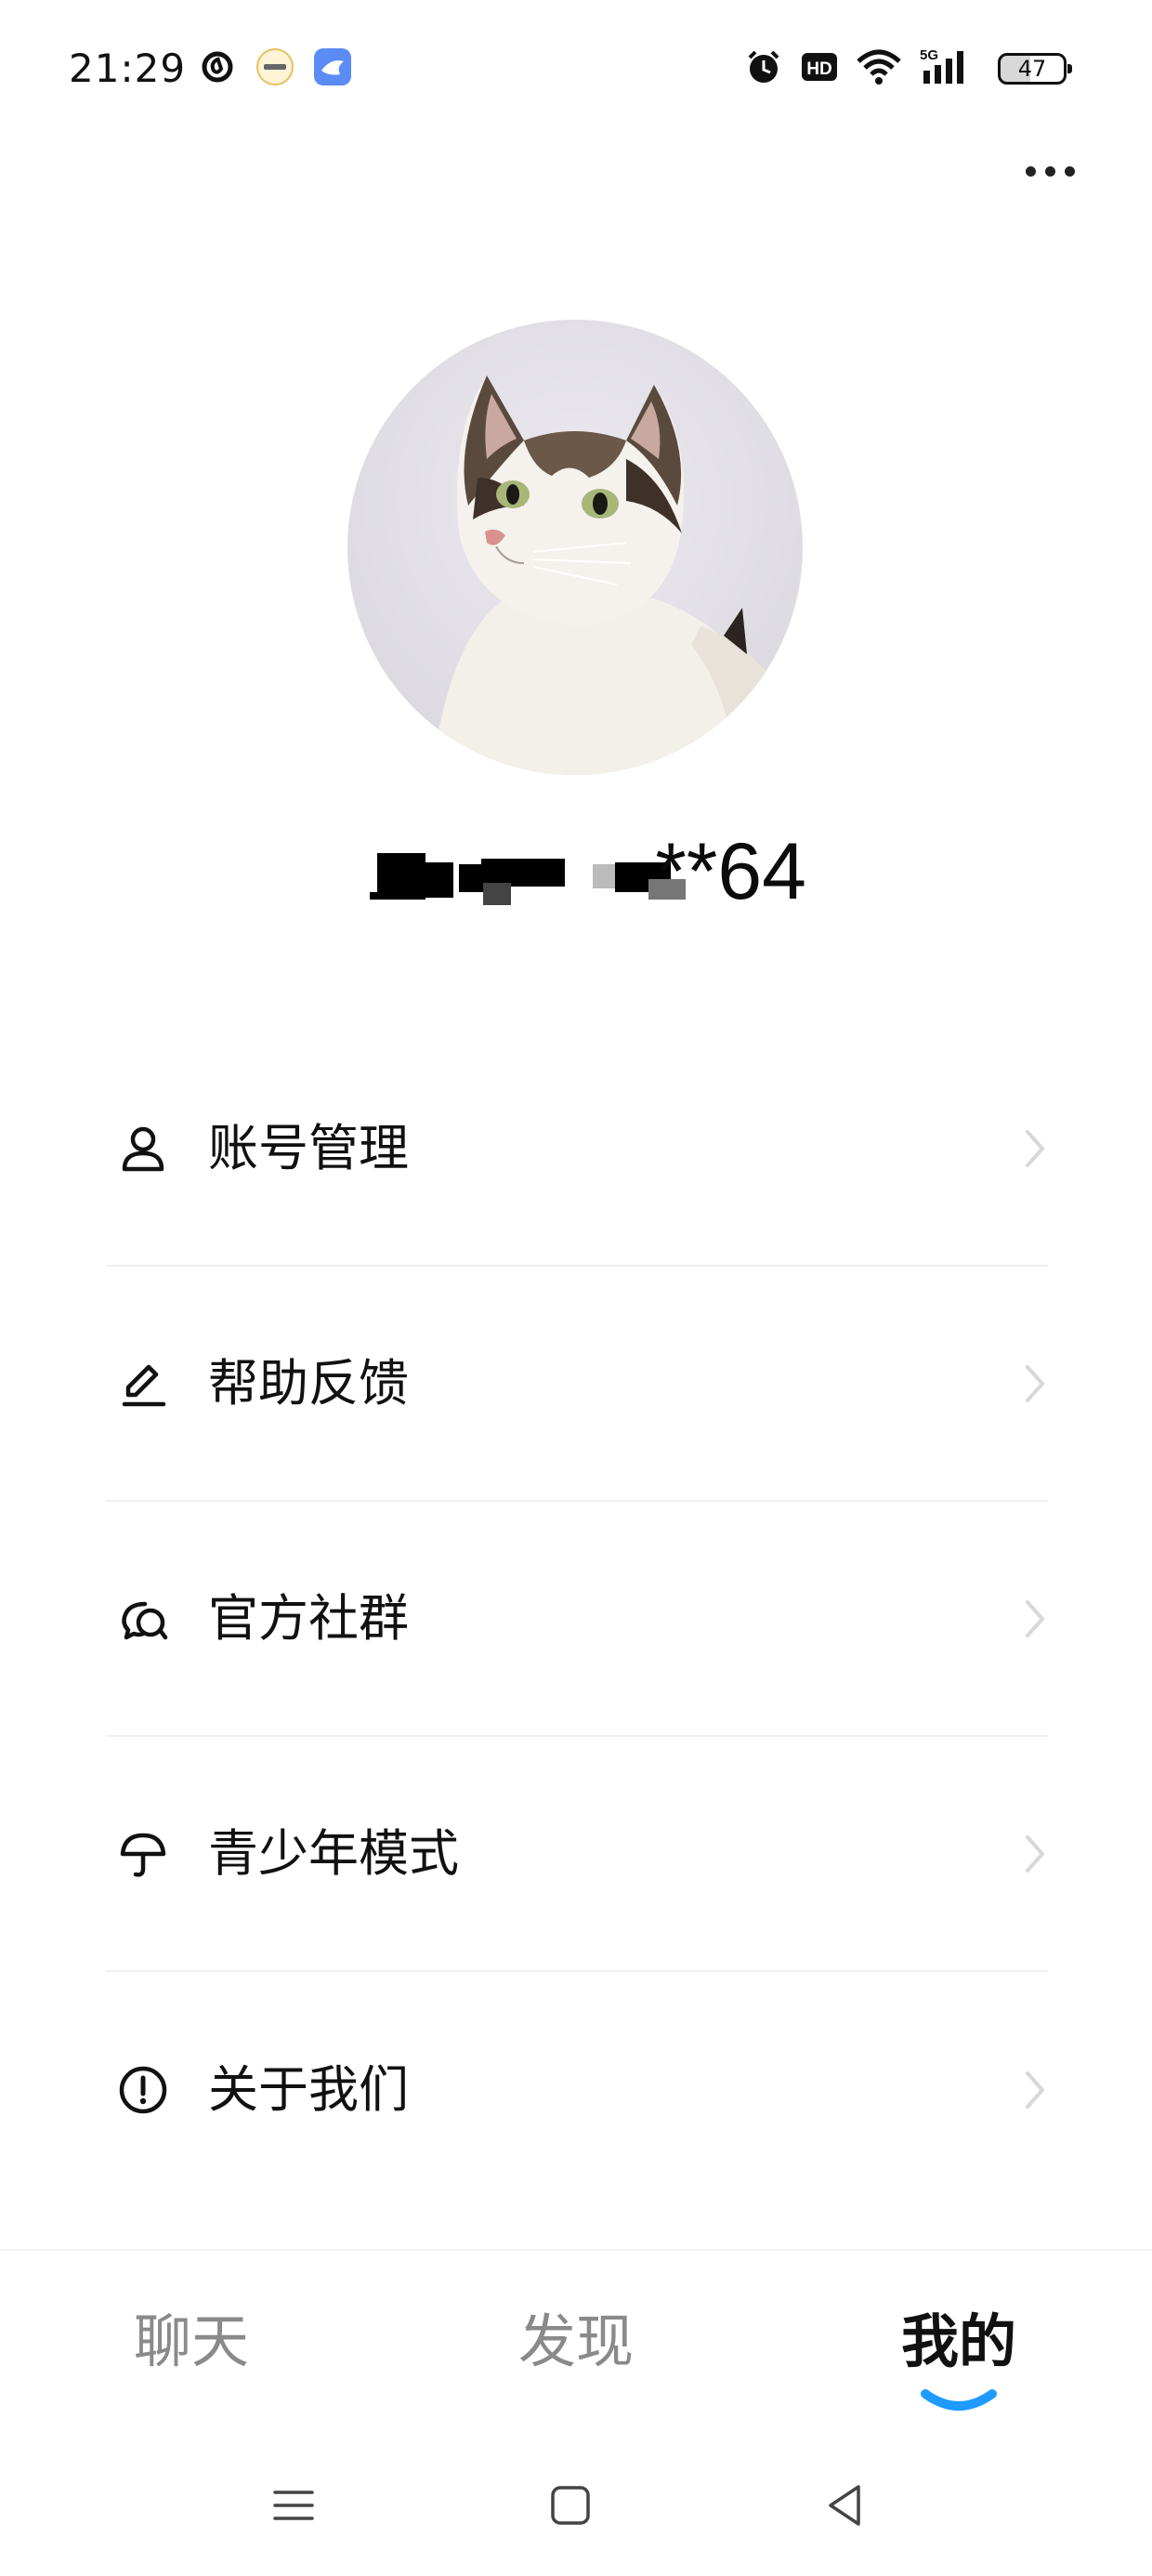 This screenshot has width=1152, height=2576. Describe the element at coordinates (128, 68) in the screenshot. I see `status-time: 21:29` at that location.